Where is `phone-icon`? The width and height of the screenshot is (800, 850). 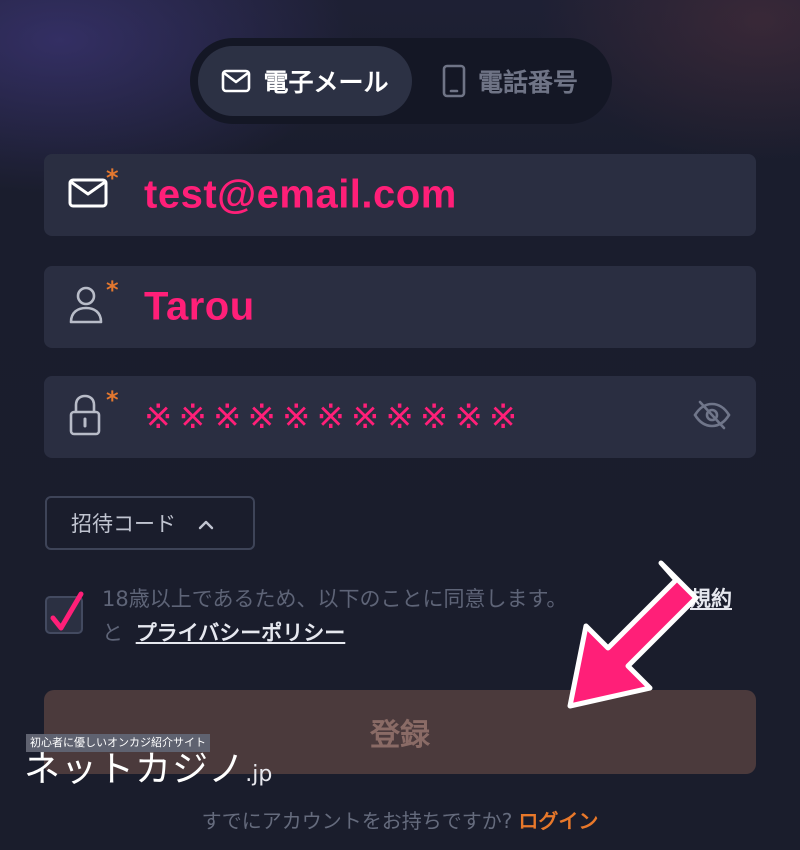
phone-icon is located at coordinates (454, 81).